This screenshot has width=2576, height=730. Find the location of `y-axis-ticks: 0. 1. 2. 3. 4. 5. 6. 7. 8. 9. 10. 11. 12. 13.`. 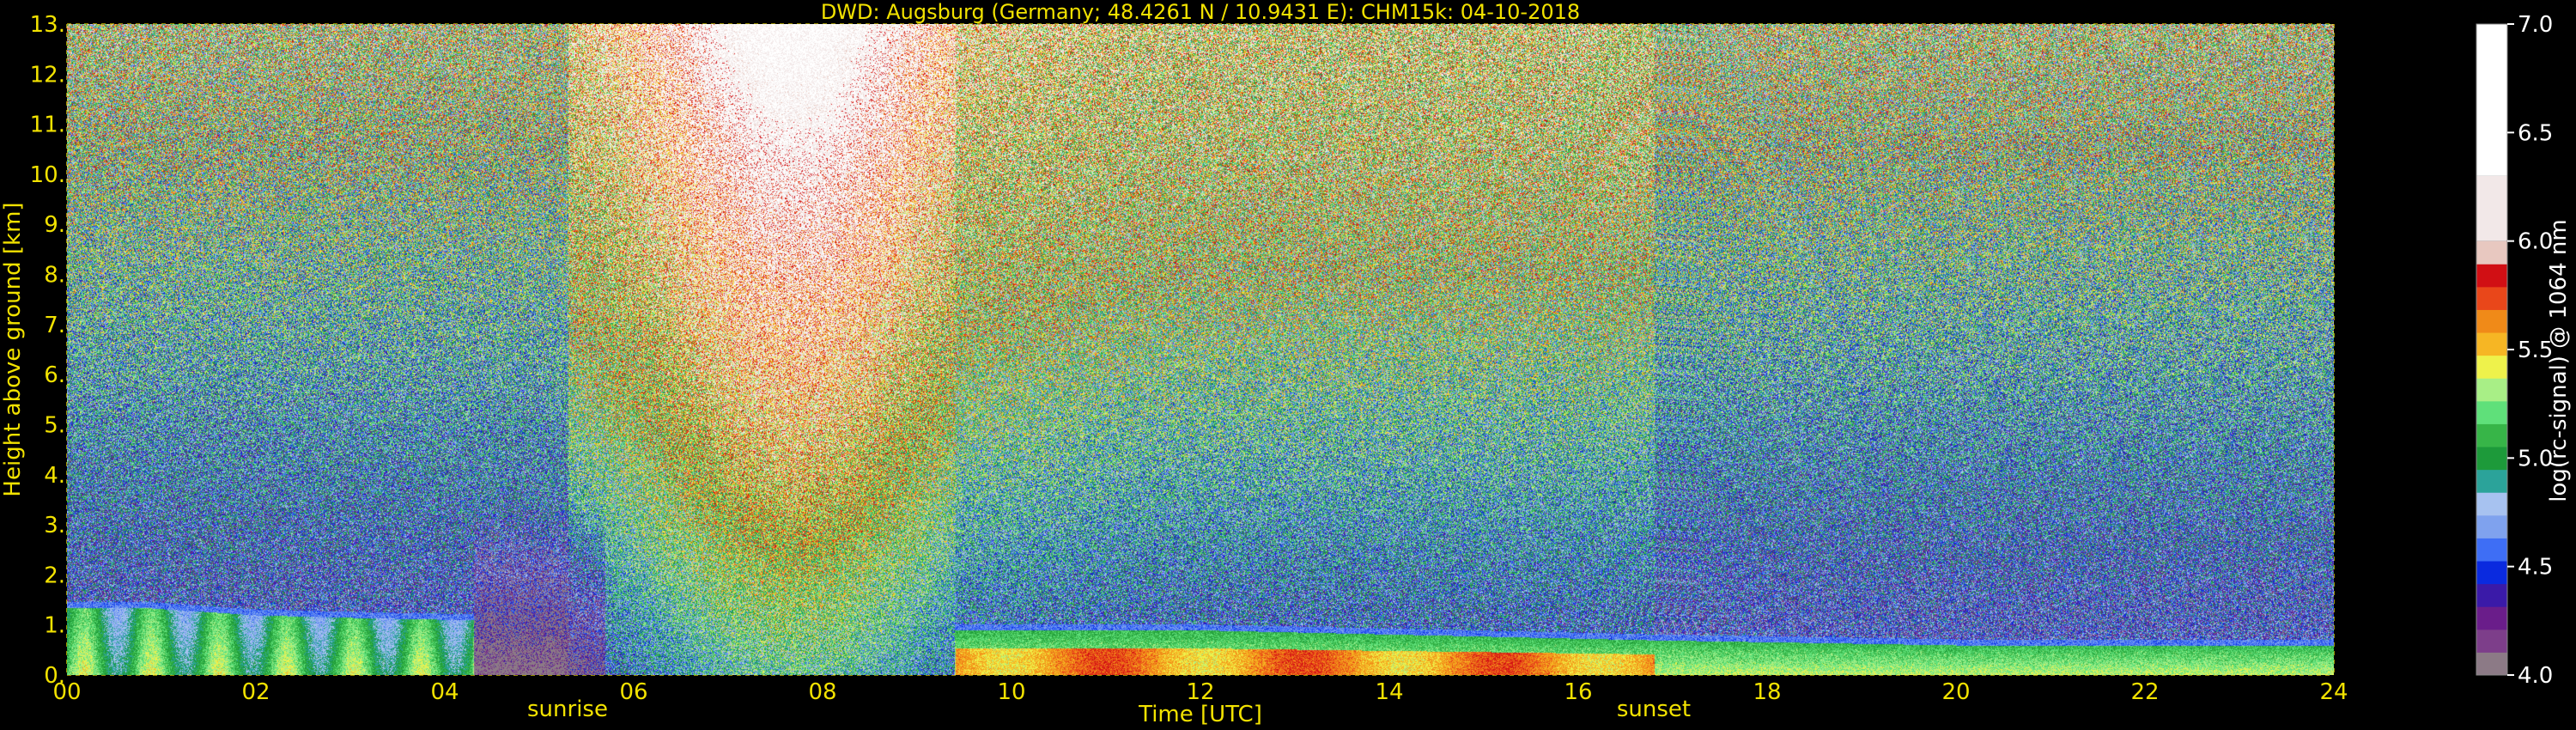

y-axis-ticks: 0. 1. 2. 3. 4. 5. 6. 7. 8. 9. 10. 11. 12. 13. is located at coordinates (48, 350).